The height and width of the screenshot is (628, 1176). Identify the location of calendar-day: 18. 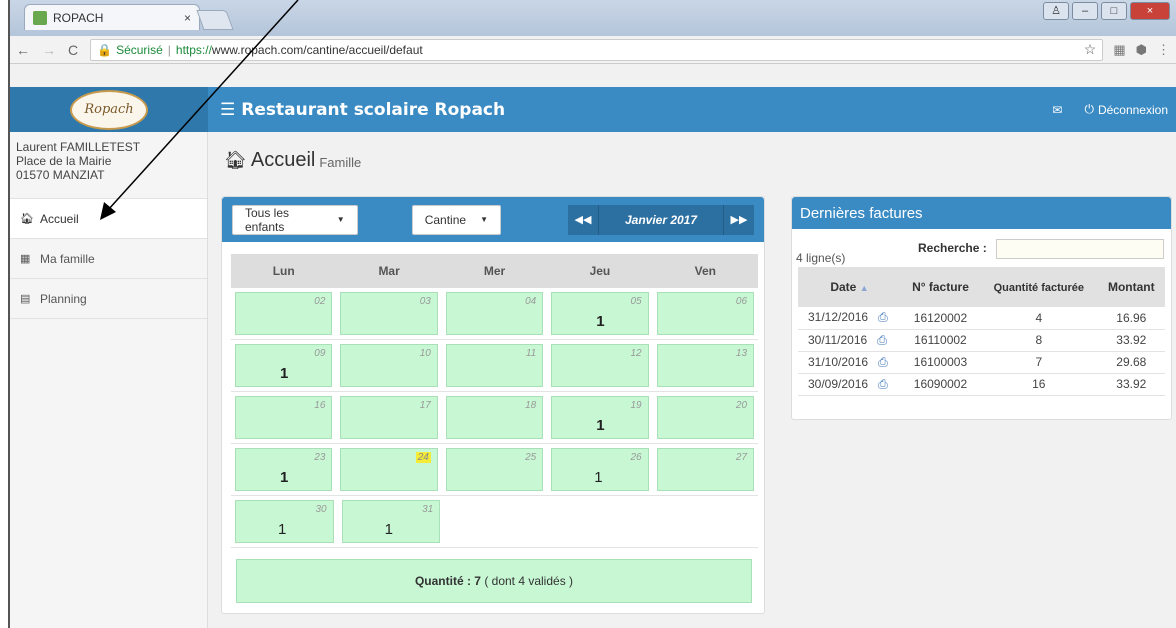
(494, 417).